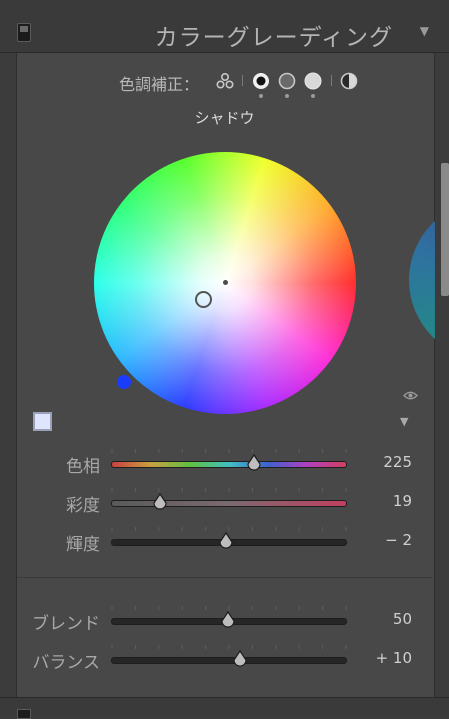 Image resolution: width=449 pixels, height=719 pixels. Describe the element at coordinates (224, 706) in the screenshot. I see `next-panel-header` at that location.